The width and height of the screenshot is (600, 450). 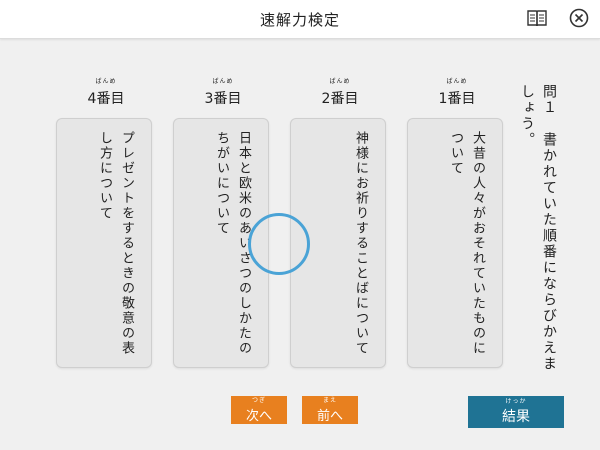 I want to click on result-button: けっか 結果, so click(x=516, y=412).